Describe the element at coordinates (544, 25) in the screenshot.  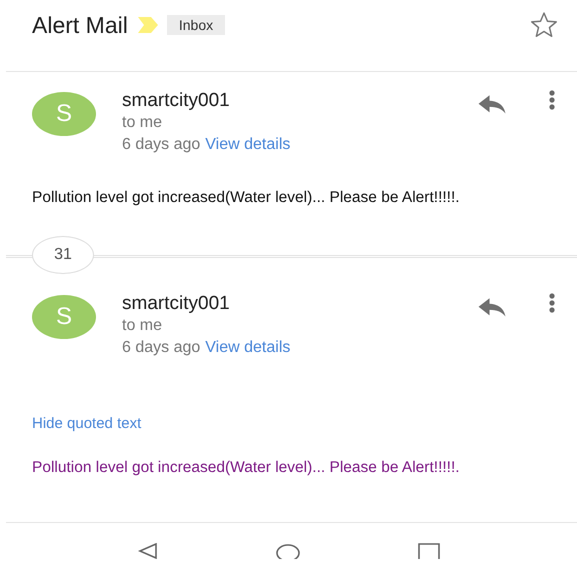
I see `star-icon` at that location.